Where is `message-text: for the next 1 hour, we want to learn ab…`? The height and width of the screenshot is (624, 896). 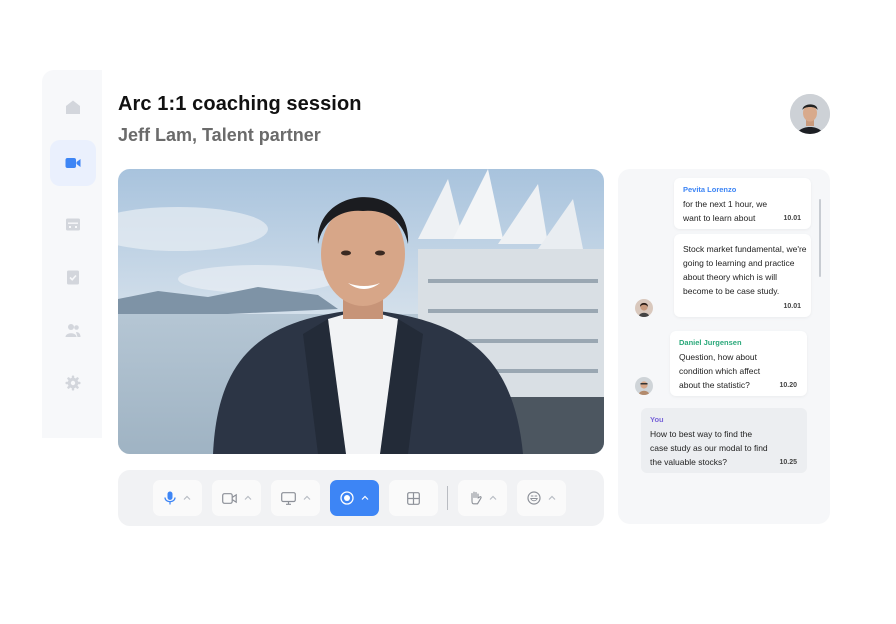
message-text: for the next 1 hour, we want to learn ab… is located at coordinates (725, 211).